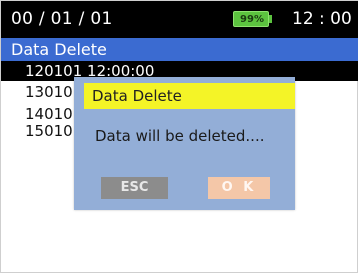 The image size is (358, 273). Describe the element at coordinates (134, 188) in the screenshot. I see `esc-button: ESC` at that location.